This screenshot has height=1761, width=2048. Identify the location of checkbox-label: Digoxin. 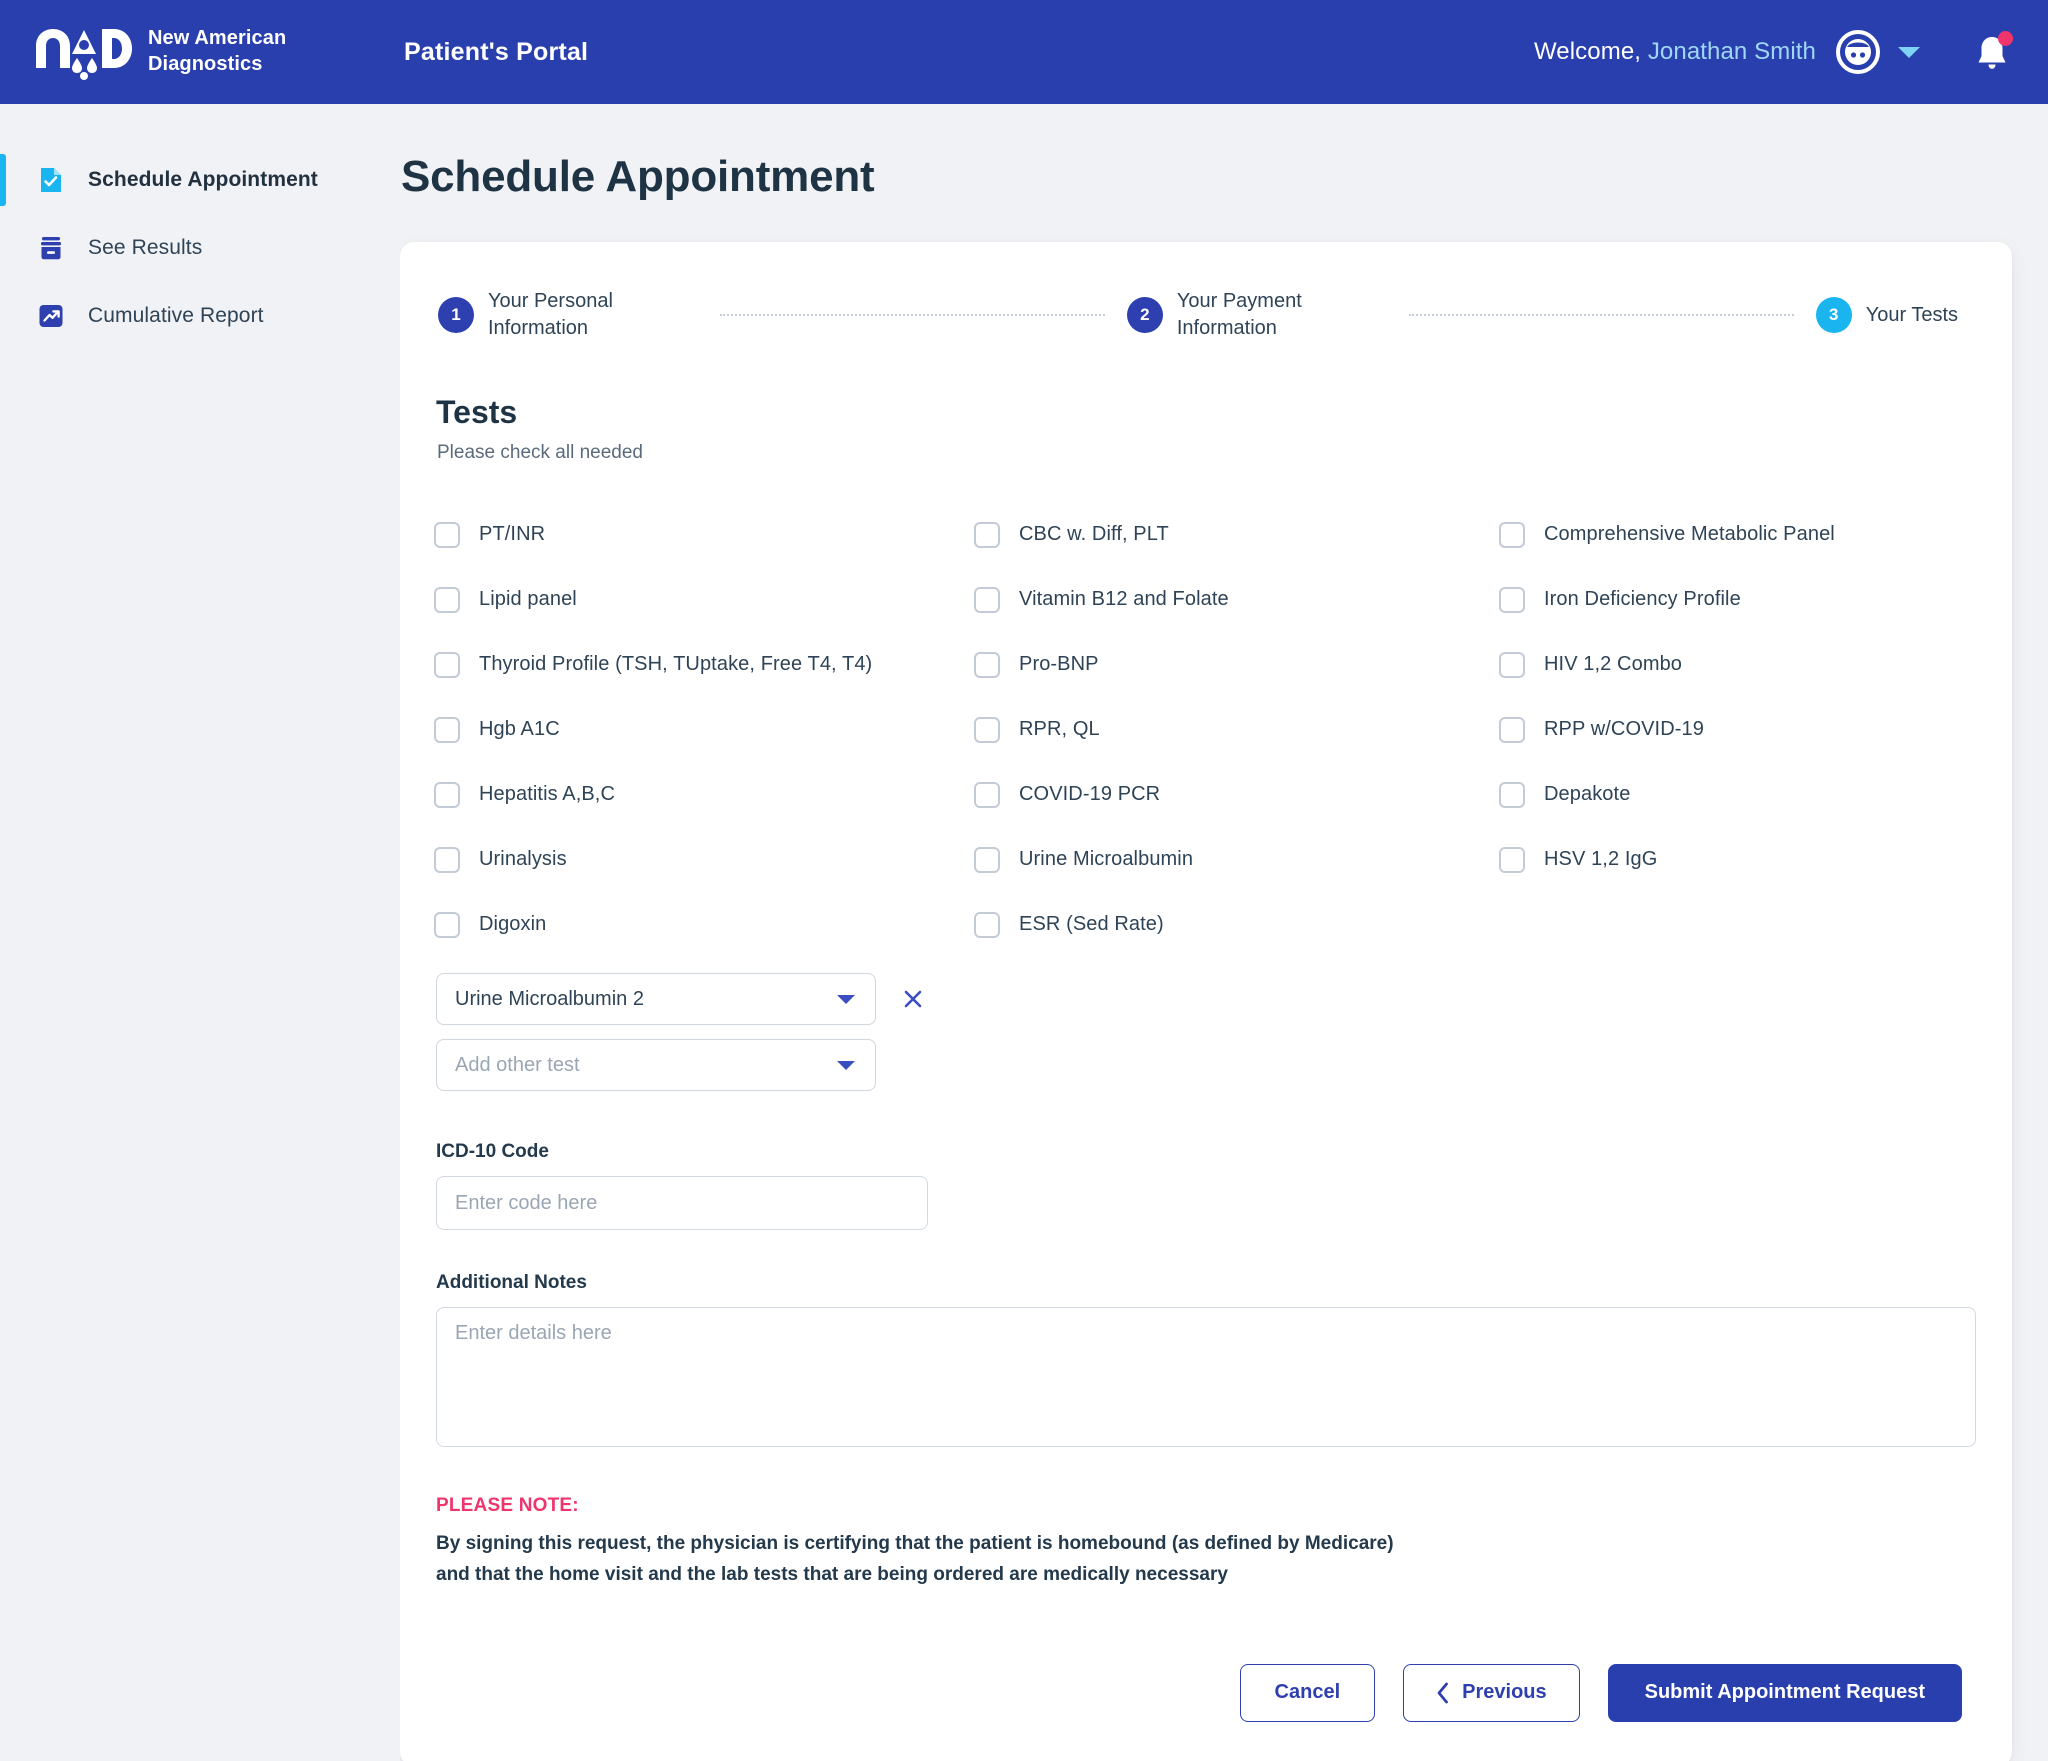
(513, 924).